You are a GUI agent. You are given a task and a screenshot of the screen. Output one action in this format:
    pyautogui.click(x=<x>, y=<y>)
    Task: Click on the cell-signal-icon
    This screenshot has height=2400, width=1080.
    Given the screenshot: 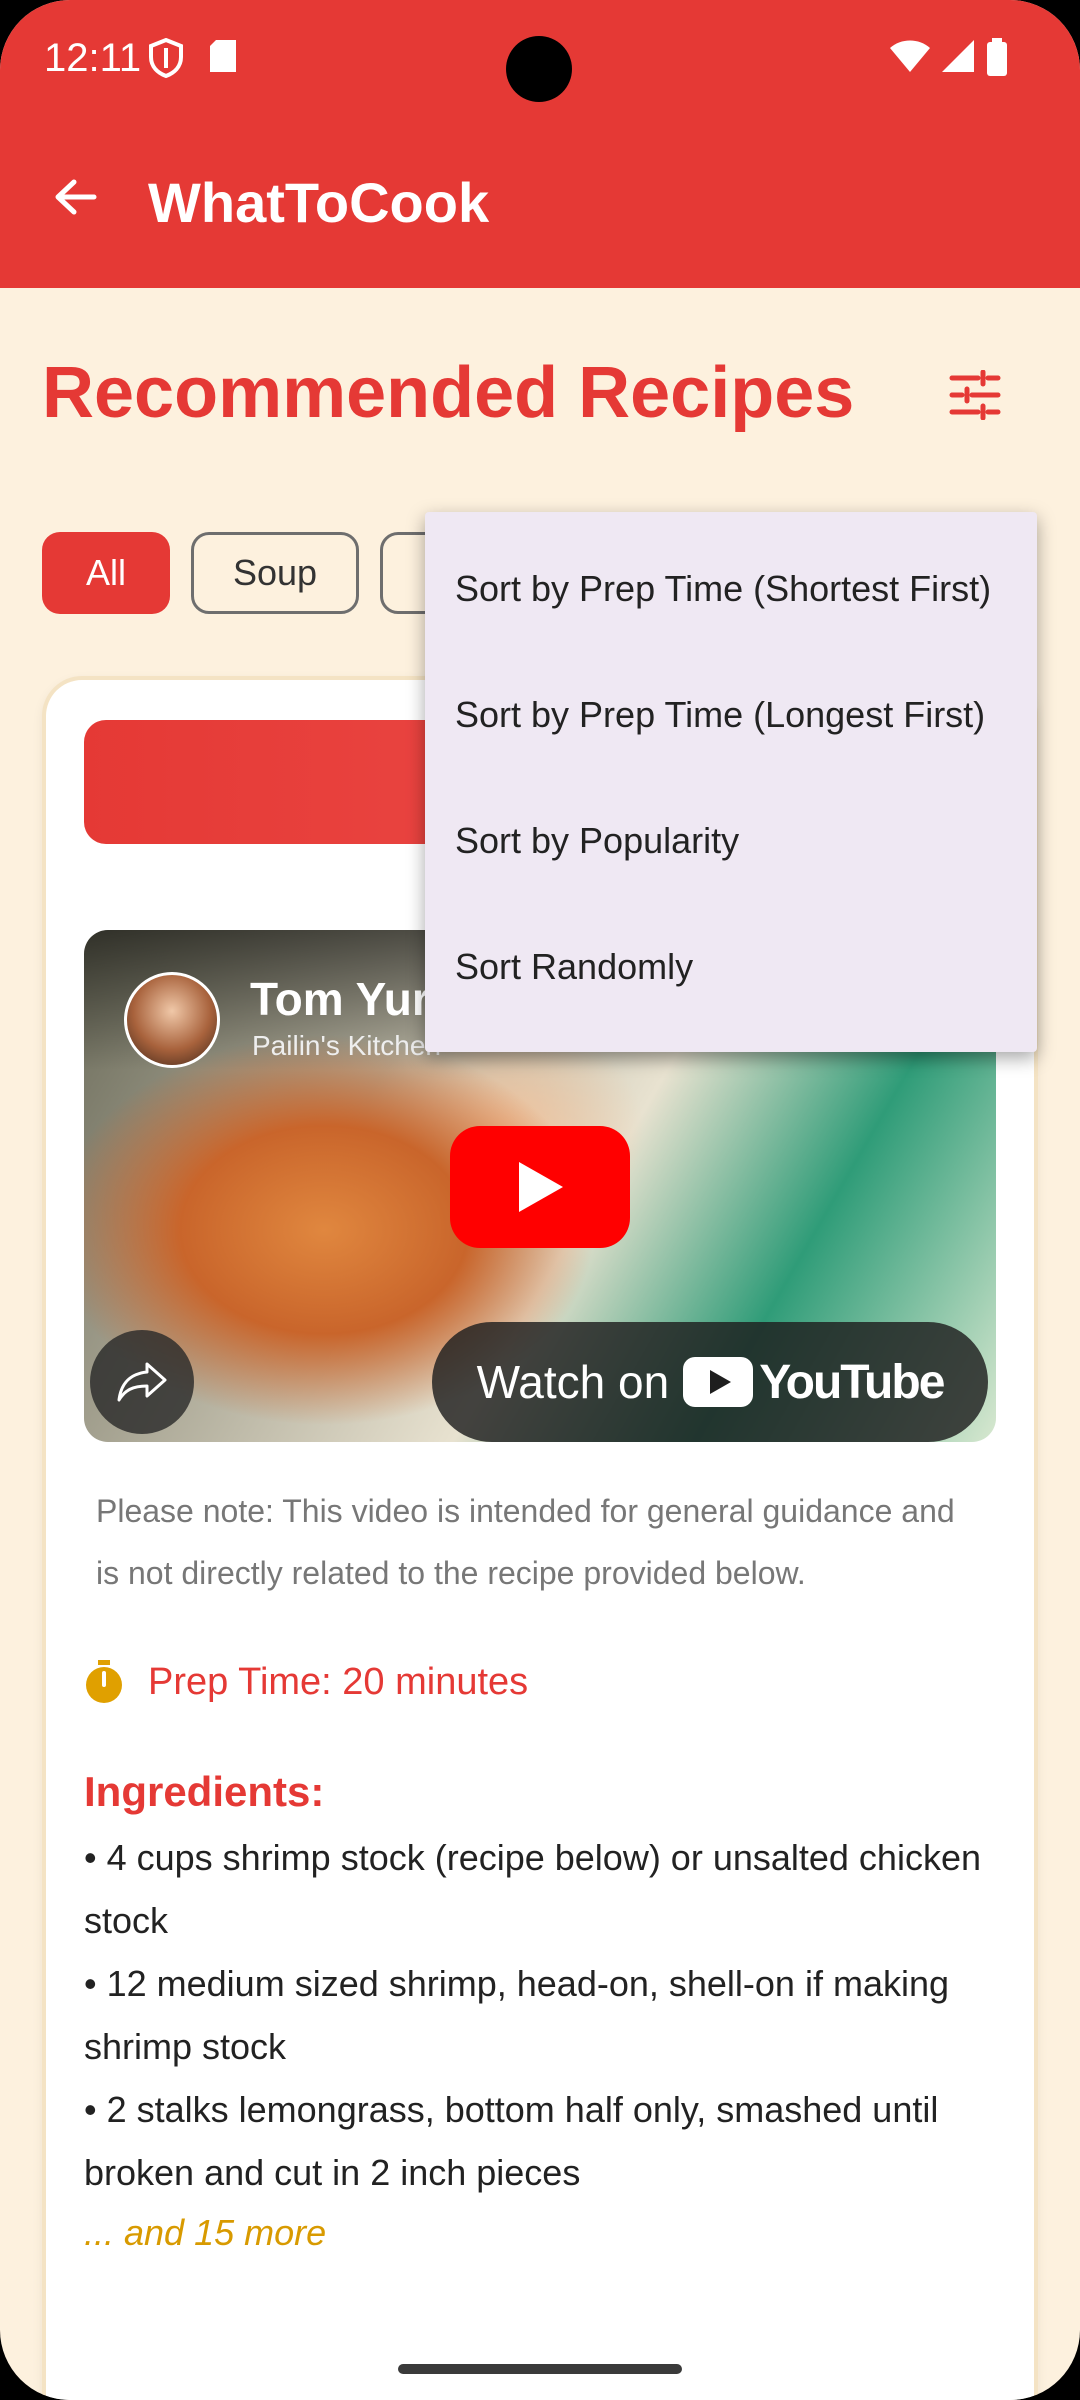 What is the action you would take?
    pyautogui.click(x=958, y=58)
    